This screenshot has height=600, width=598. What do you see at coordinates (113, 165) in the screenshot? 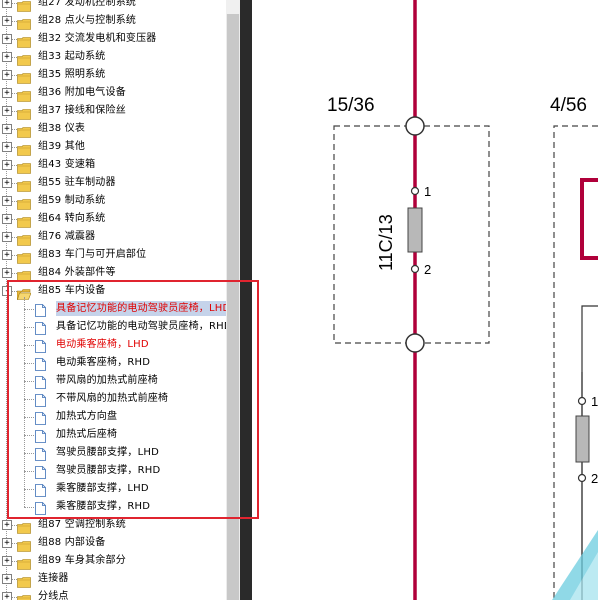
I see `tree-group: + 组43 变速箱` at bounding box center [113, 165].